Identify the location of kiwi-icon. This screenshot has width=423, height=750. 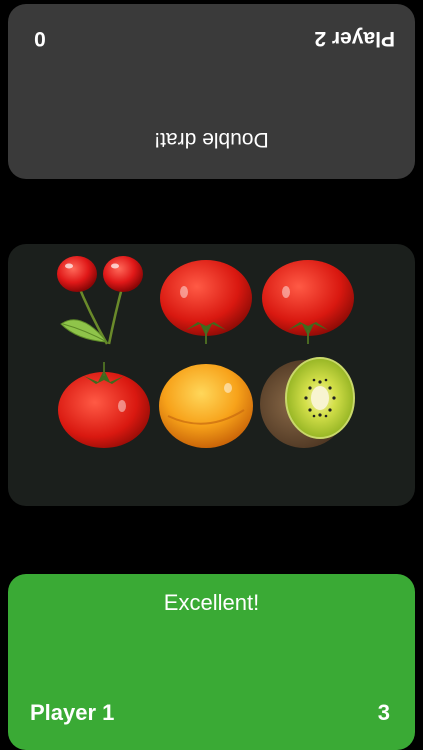
(307, 402).